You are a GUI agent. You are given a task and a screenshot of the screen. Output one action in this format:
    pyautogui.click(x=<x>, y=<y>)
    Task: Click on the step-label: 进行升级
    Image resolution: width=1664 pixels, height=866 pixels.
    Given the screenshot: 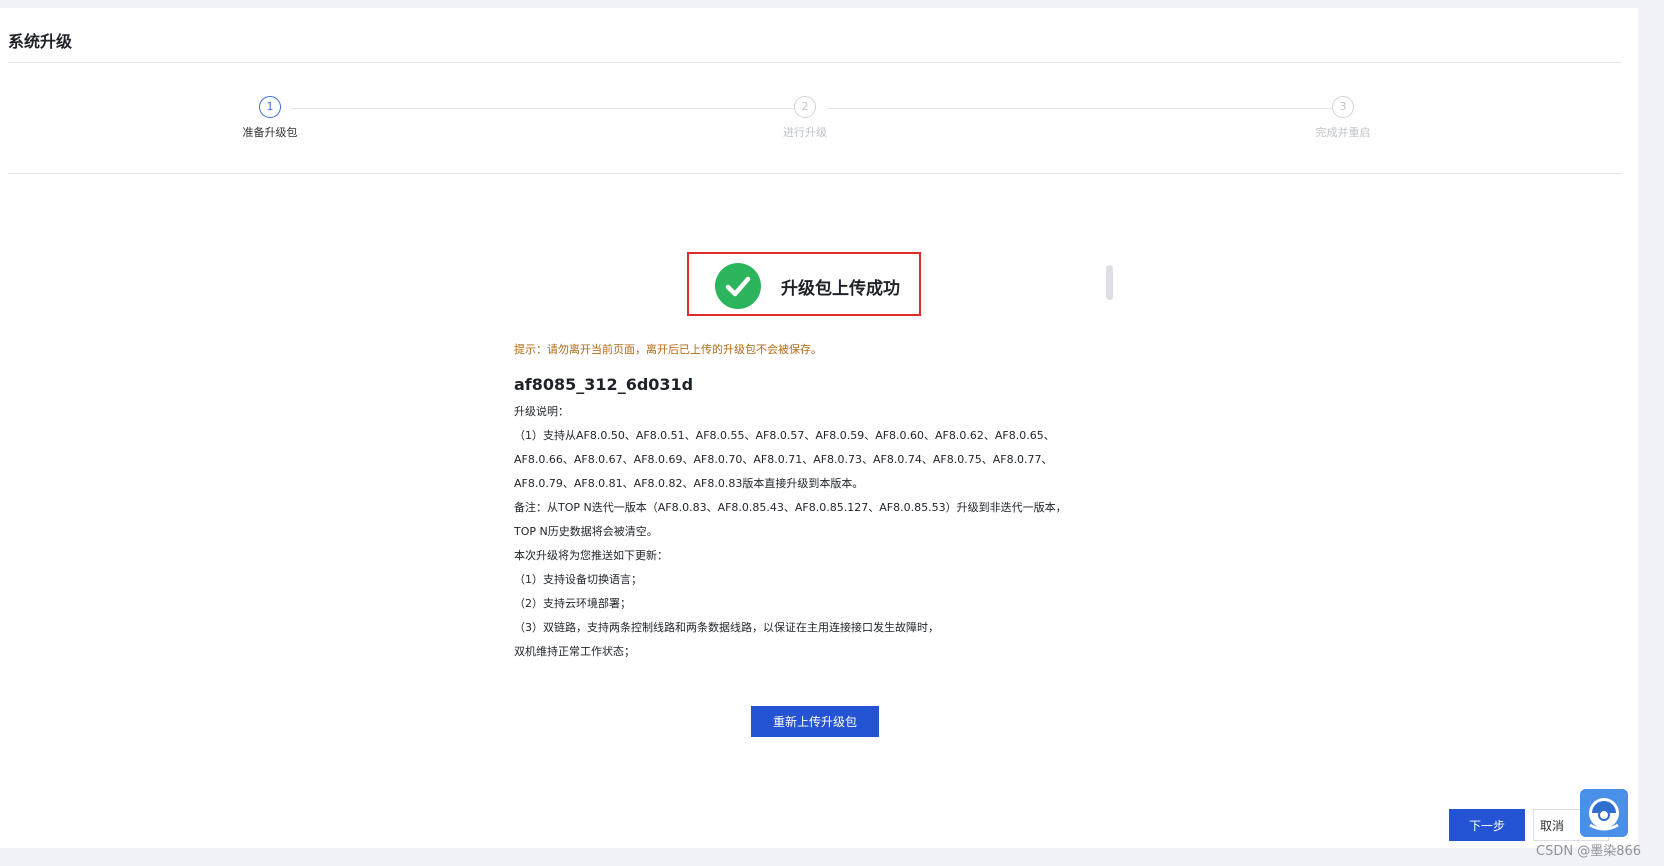 What is the action you would take?
    pyautogui.click(x=805, y=132)
    